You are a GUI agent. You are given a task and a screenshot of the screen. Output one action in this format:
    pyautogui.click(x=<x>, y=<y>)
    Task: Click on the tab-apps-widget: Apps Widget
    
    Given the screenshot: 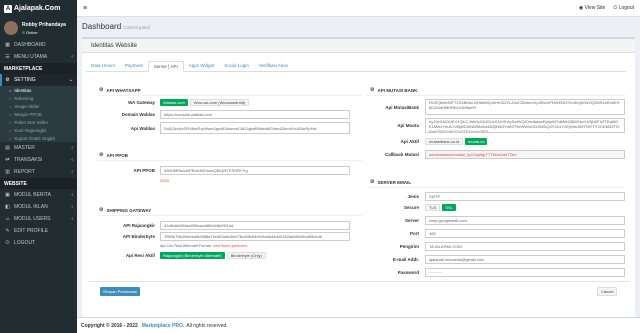 What is the action you would take?
    pyautogui.click(x=202, y=66)
    